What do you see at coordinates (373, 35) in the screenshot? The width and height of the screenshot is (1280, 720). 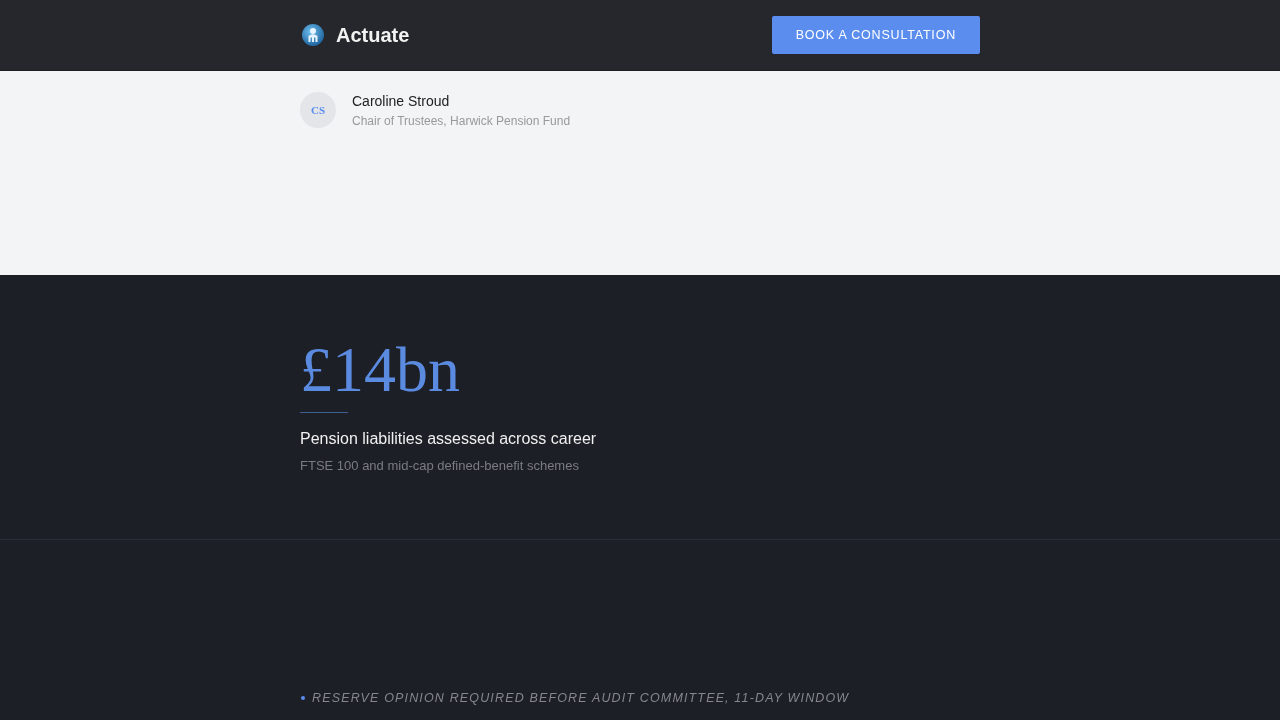 I see `brand-name: Actuate` at bounding box center [373, 35].